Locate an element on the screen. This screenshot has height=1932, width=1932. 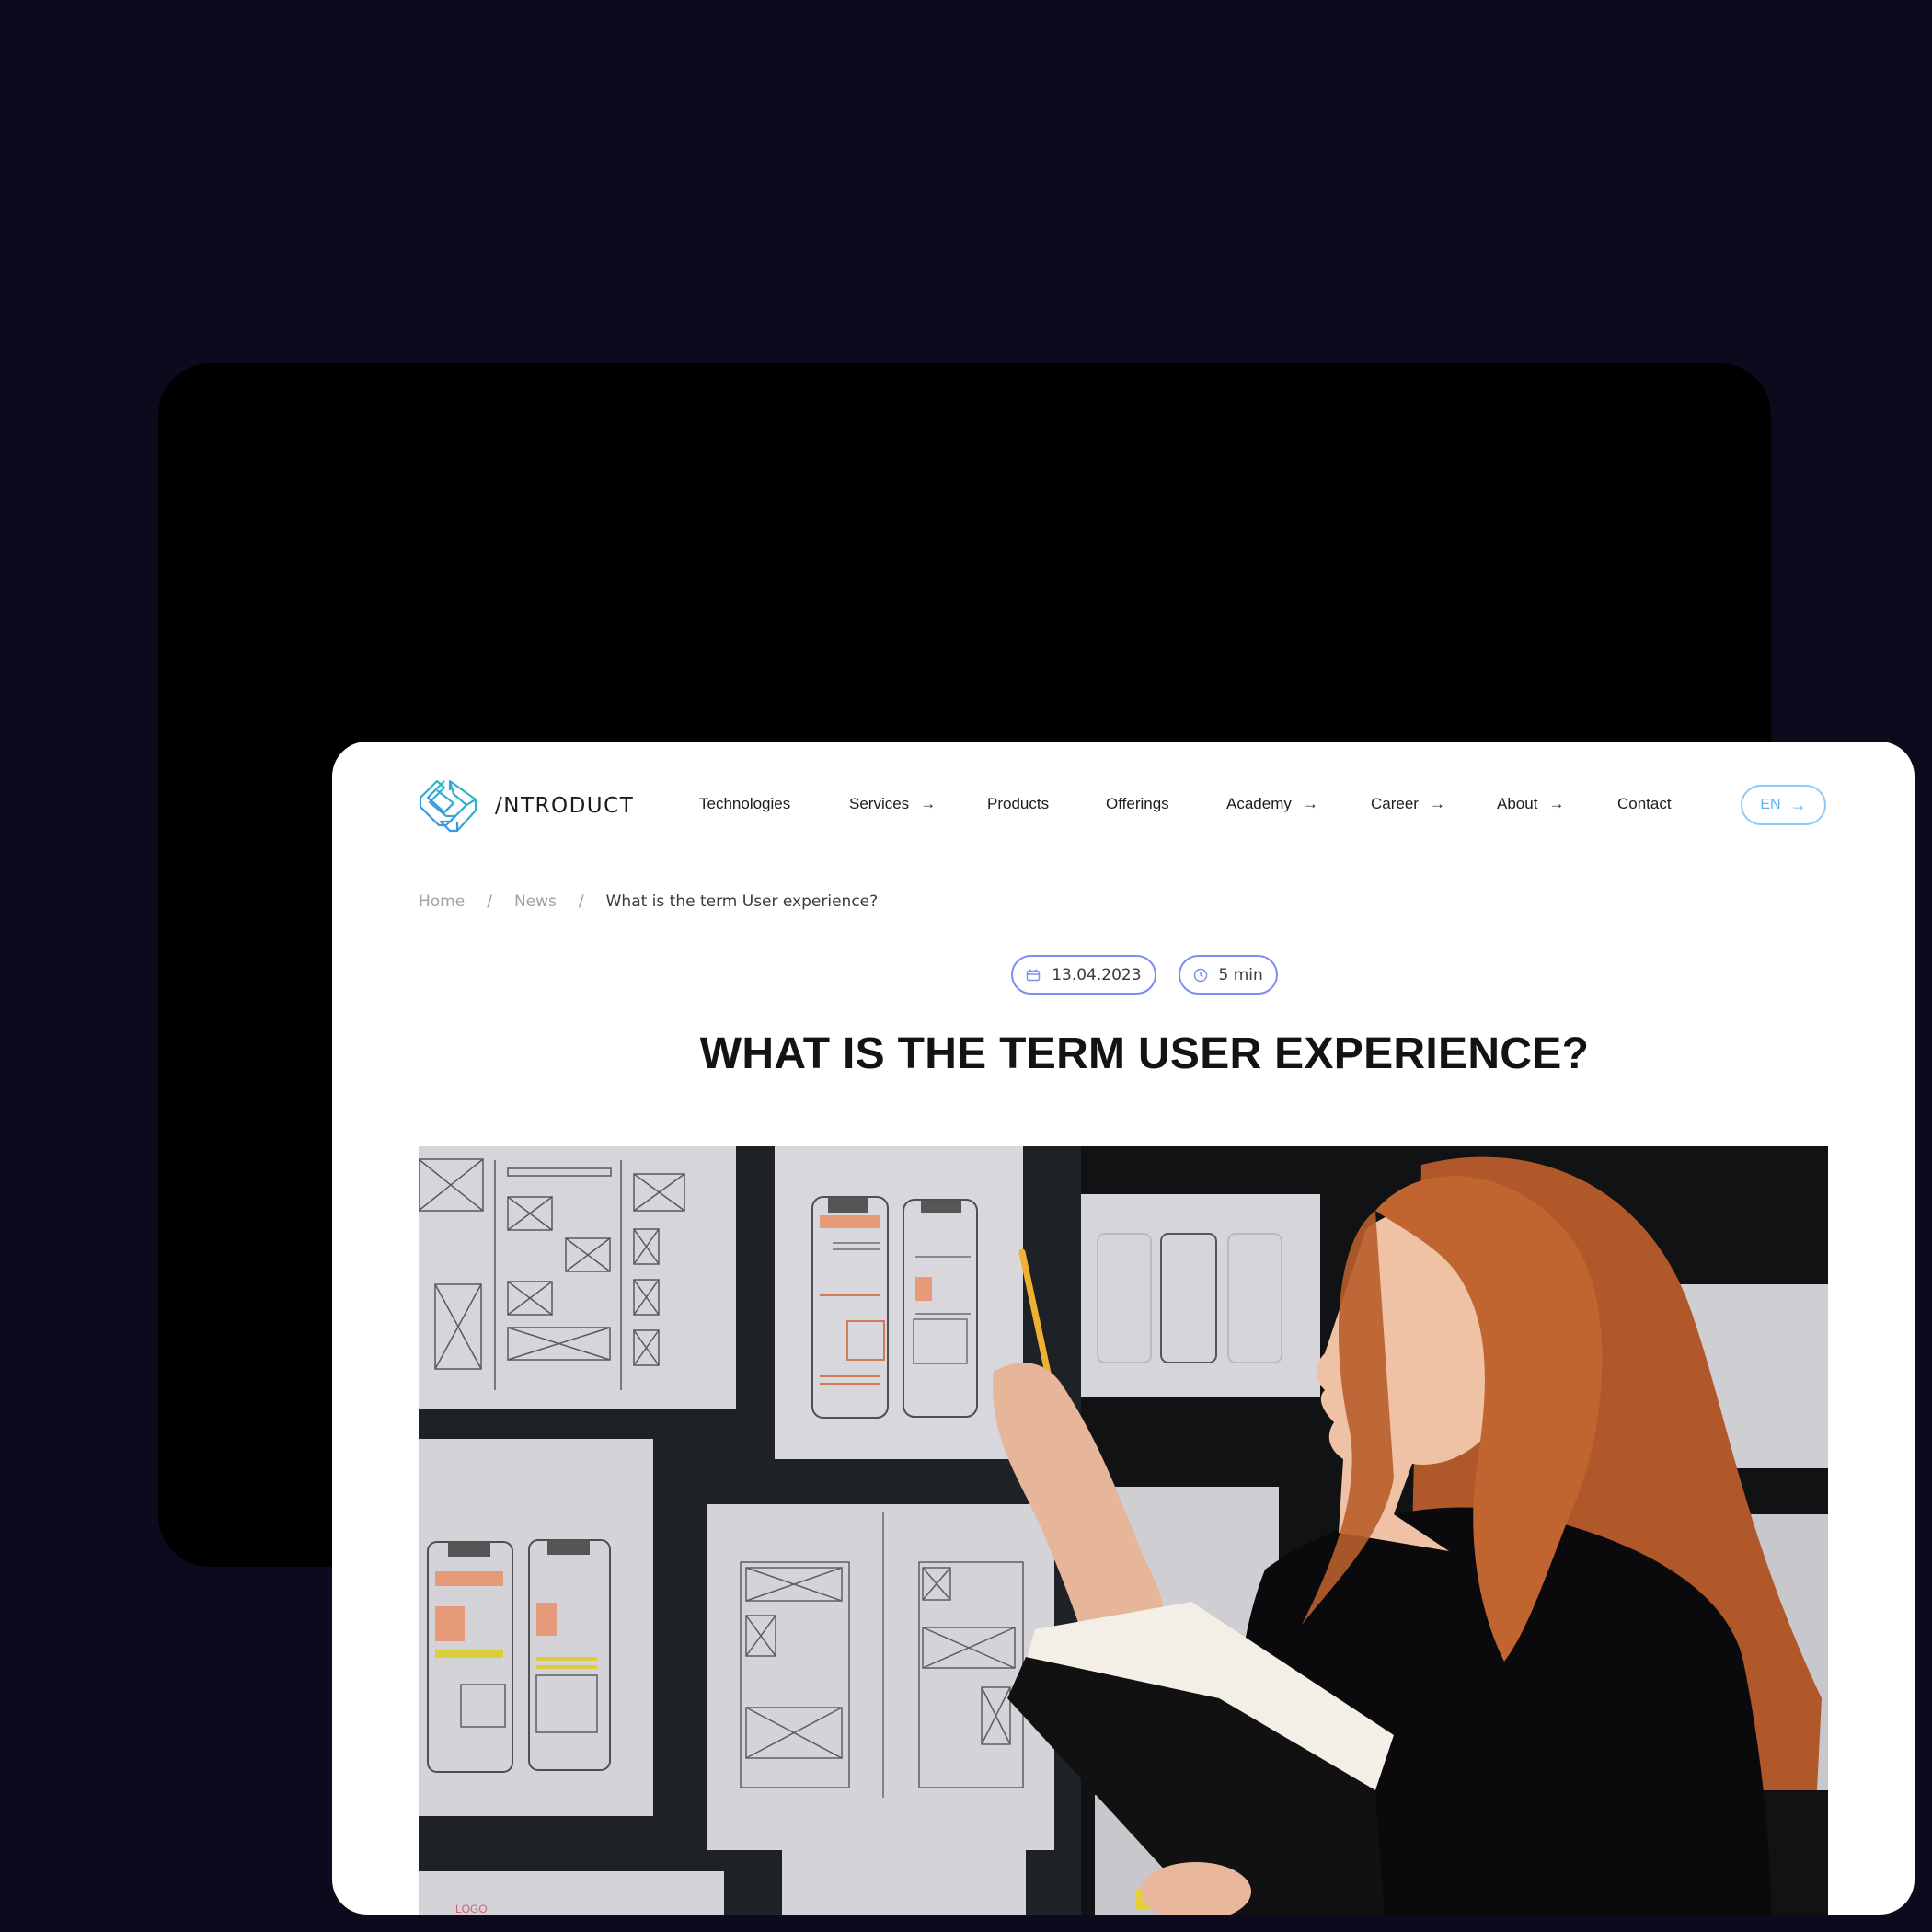
breadcrumb-home: Home is located at coordinates (442, 901).